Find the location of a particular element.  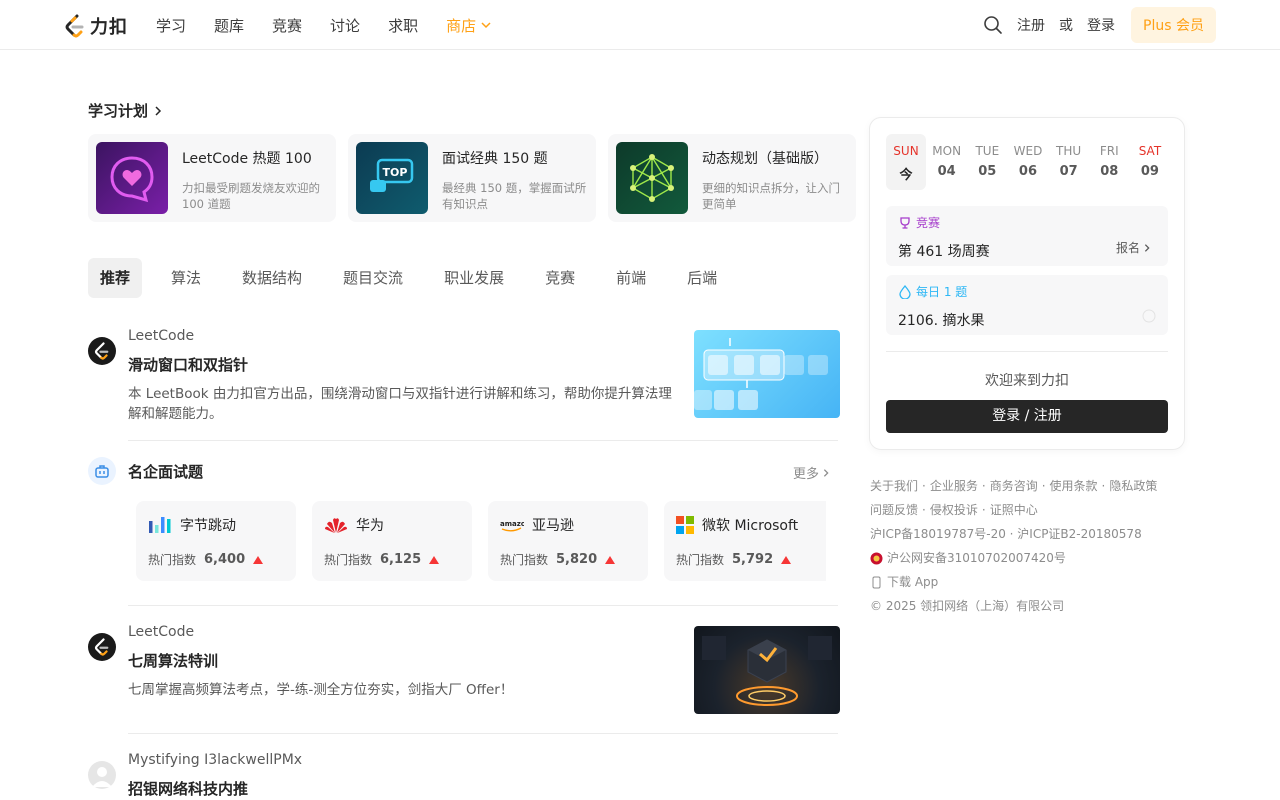

login-register-button: 登录 / 注册 is located at coordinates (1027, 416).